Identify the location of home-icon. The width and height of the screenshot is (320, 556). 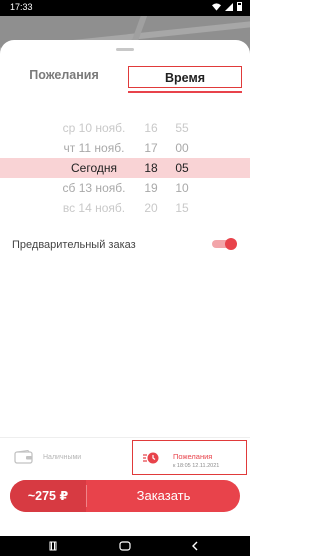
(125, 546).